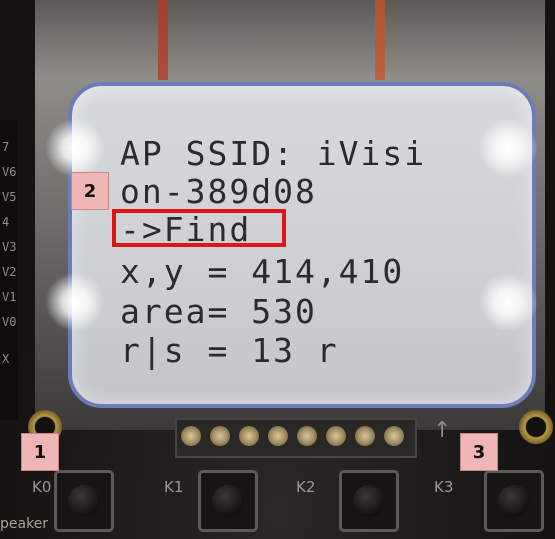 Image resolution: width=555 pixels, height=539 pixels. Describe the element at coordinates (285, 40) in the screenshot. I see `wires` at that location.